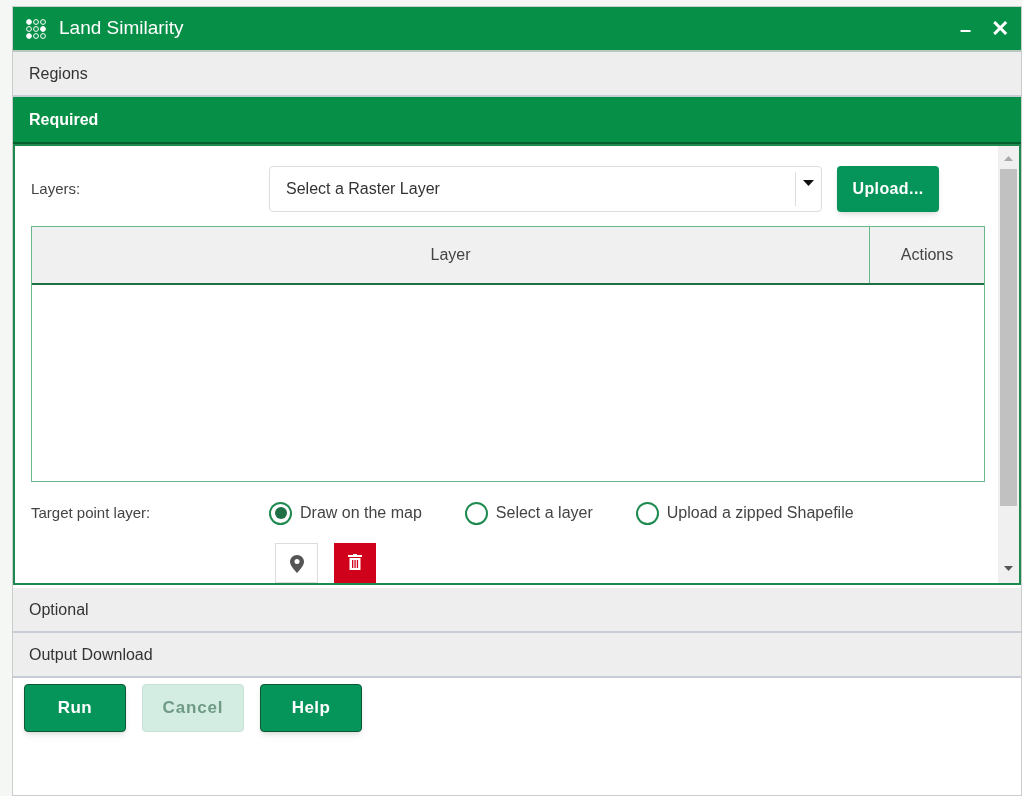 Image resolution: width=1022 pixels, height=796 pixels. What do you see at coordinates (1000, 28) in the screenshot?
I see `close-button: ✕` at bounding box center [1000, 28].